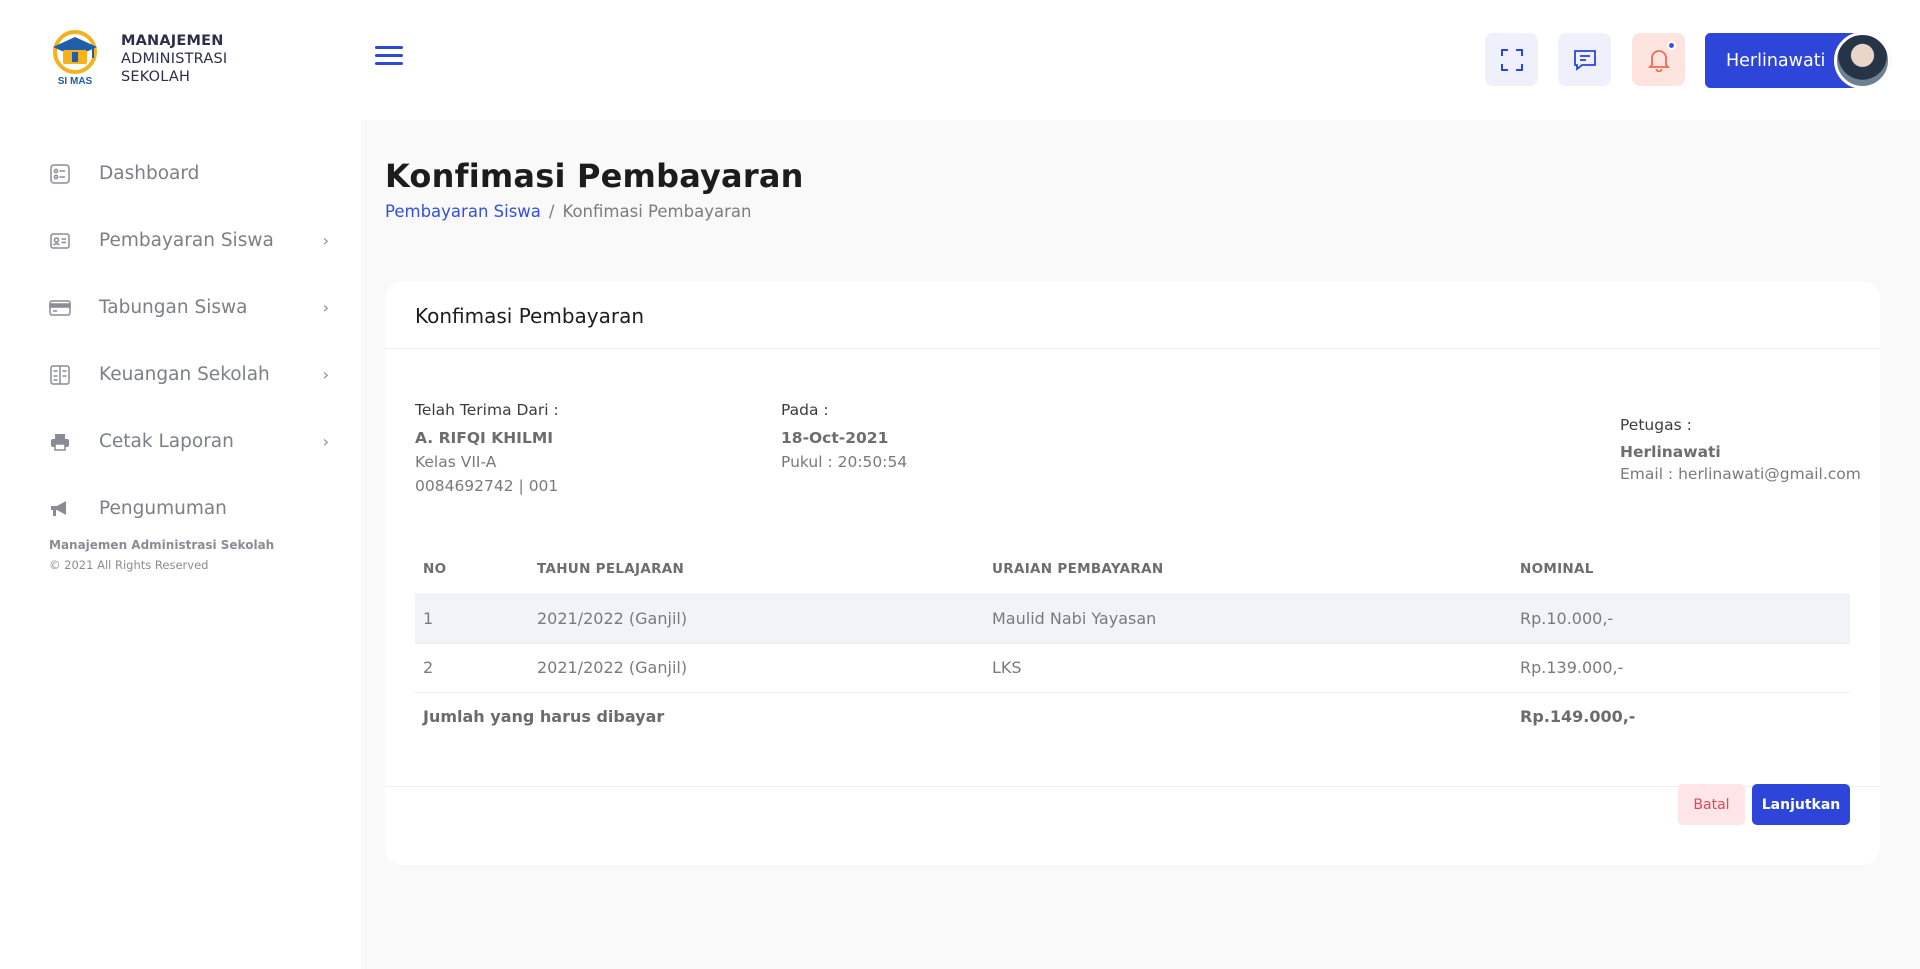  Describe the element at coordinates (1801, 804) in the screenshot. I see `continue-button: Lanjutkan` at that location.